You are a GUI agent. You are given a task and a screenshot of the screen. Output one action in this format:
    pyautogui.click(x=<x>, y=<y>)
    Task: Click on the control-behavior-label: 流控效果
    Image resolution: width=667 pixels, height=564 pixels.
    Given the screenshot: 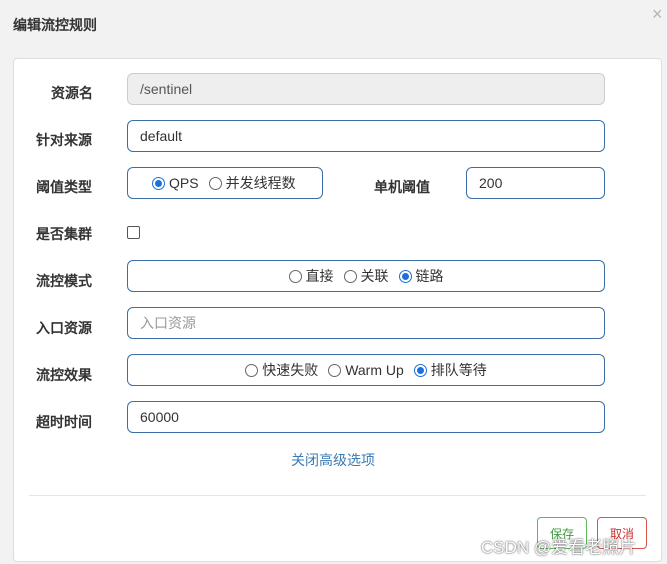 What is the action you would take?
    pyautogui.click(x=64, y=375)
    